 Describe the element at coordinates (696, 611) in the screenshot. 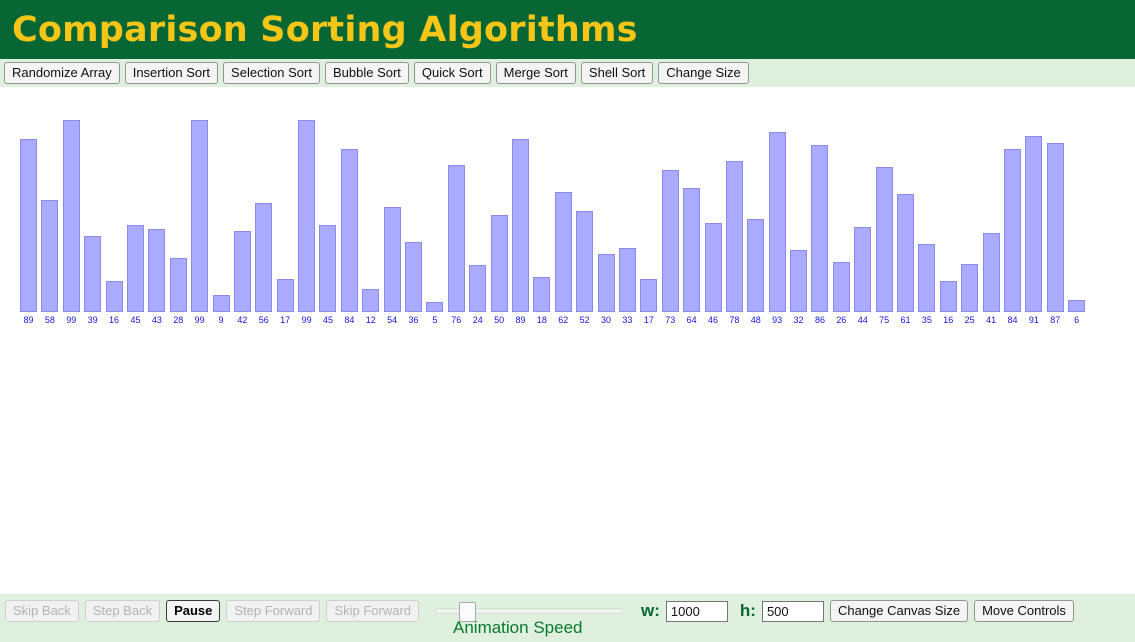

I see `canvas-width-input` at that location.